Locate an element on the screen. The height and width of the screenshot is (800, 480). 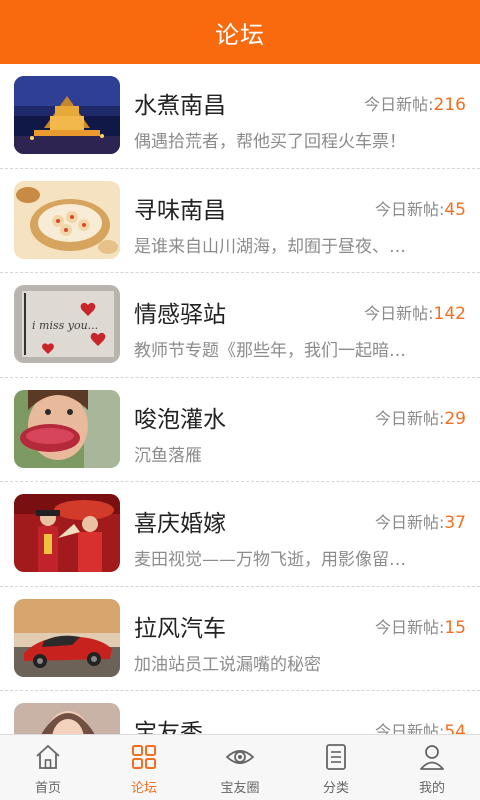
app-header: 论坛 is located at coordinates (240, 32).